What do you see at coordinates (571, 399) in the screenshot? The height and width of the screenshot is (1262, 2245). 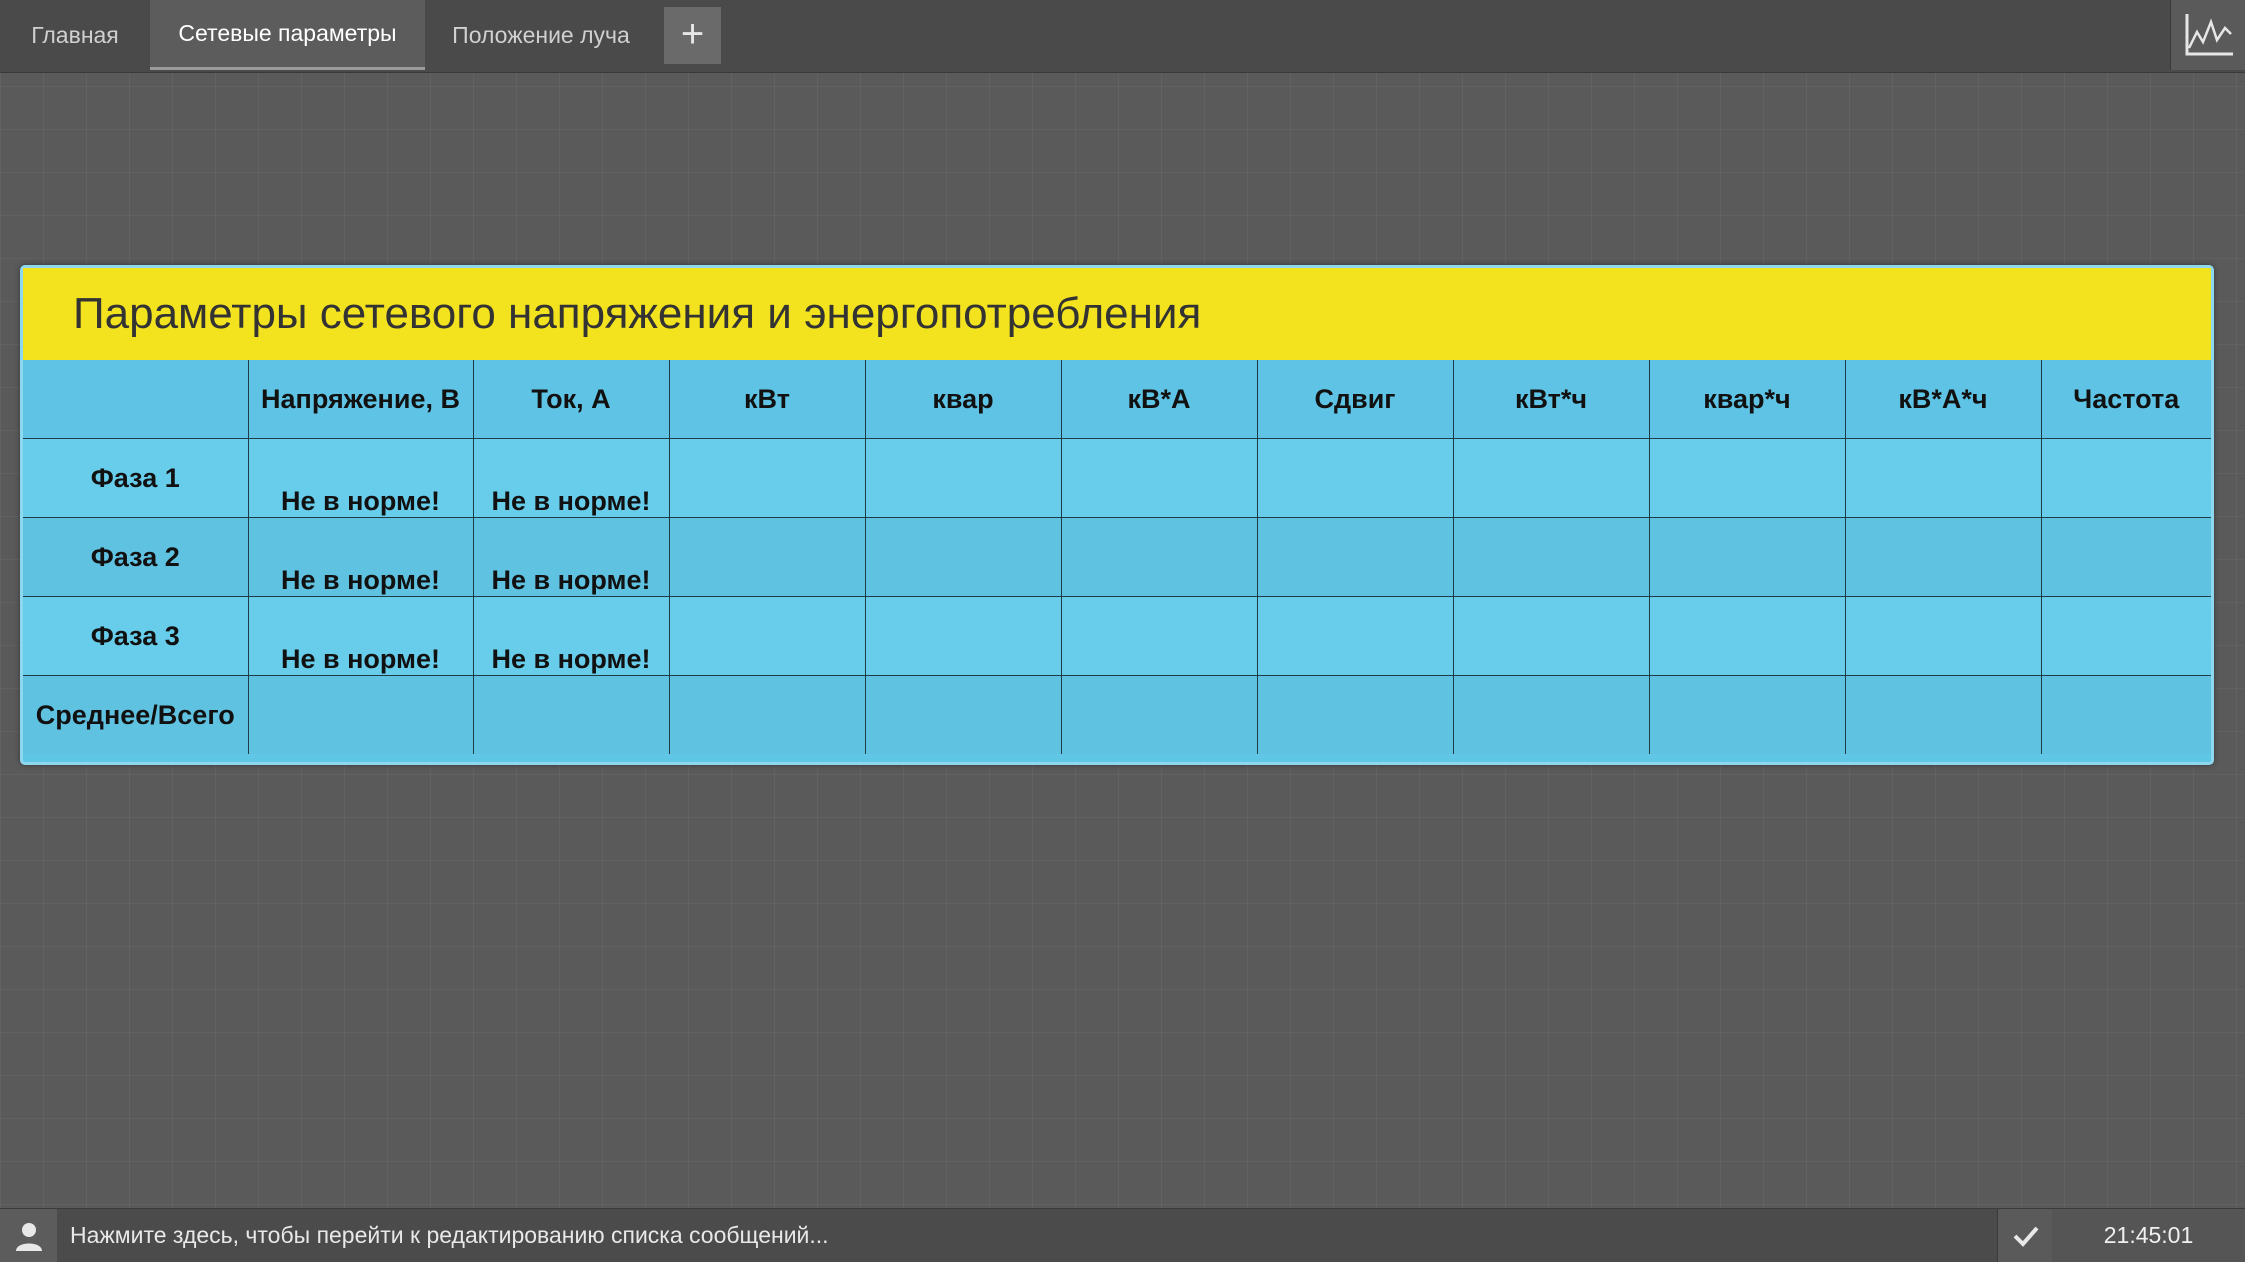 I see `header-current: Ток, А` at bounding box center [571, 399].